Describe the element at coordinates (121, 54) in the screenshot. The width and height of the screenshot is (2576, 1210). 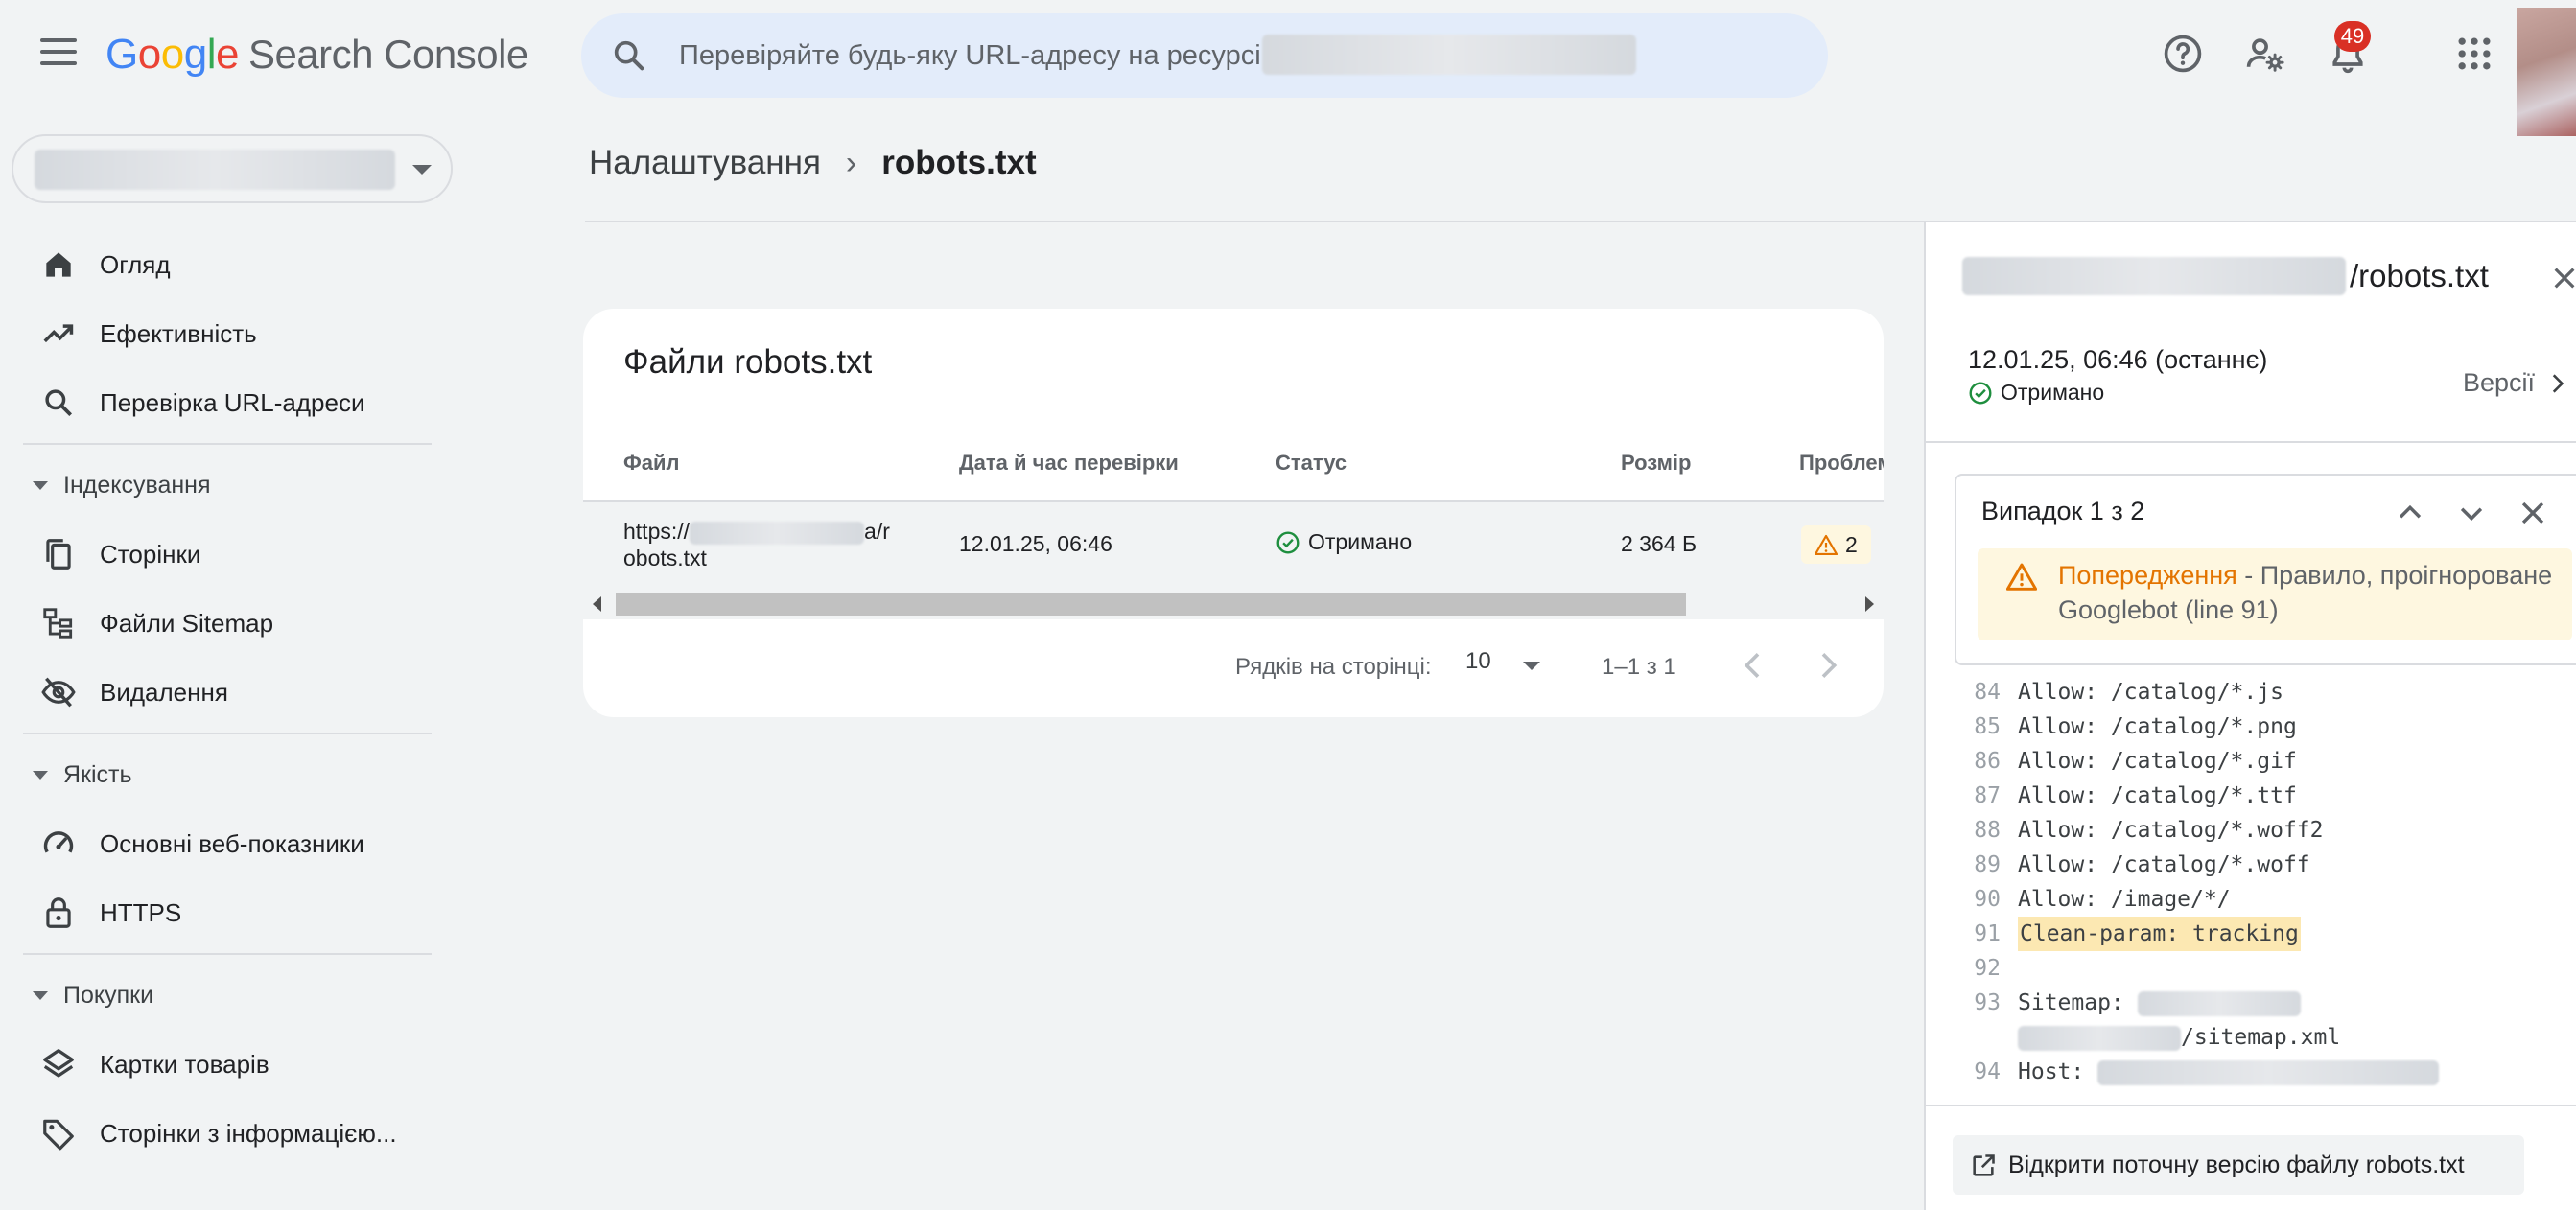
I see `logo-letter: G` at that location.